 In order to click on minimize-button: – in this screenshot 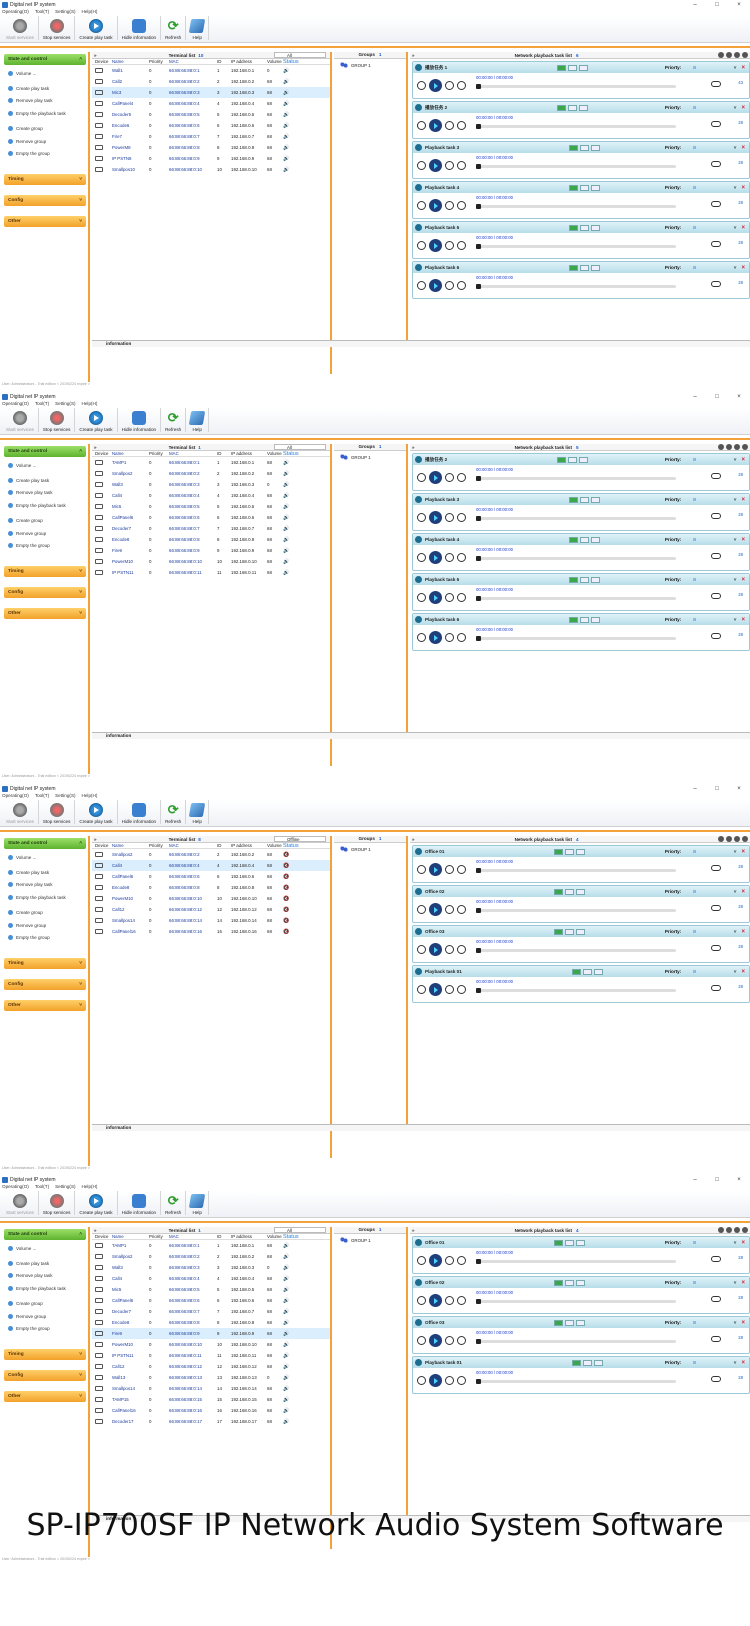, I will do `click(695, 5)`.